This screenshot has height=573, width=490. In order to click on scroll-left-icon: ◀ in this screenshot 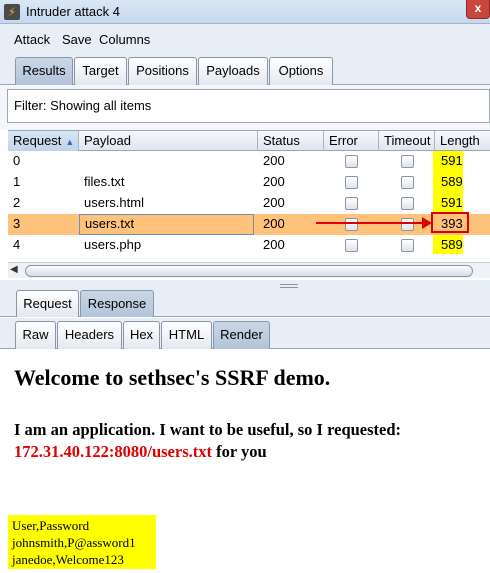, I will do `click(14, 269)`.